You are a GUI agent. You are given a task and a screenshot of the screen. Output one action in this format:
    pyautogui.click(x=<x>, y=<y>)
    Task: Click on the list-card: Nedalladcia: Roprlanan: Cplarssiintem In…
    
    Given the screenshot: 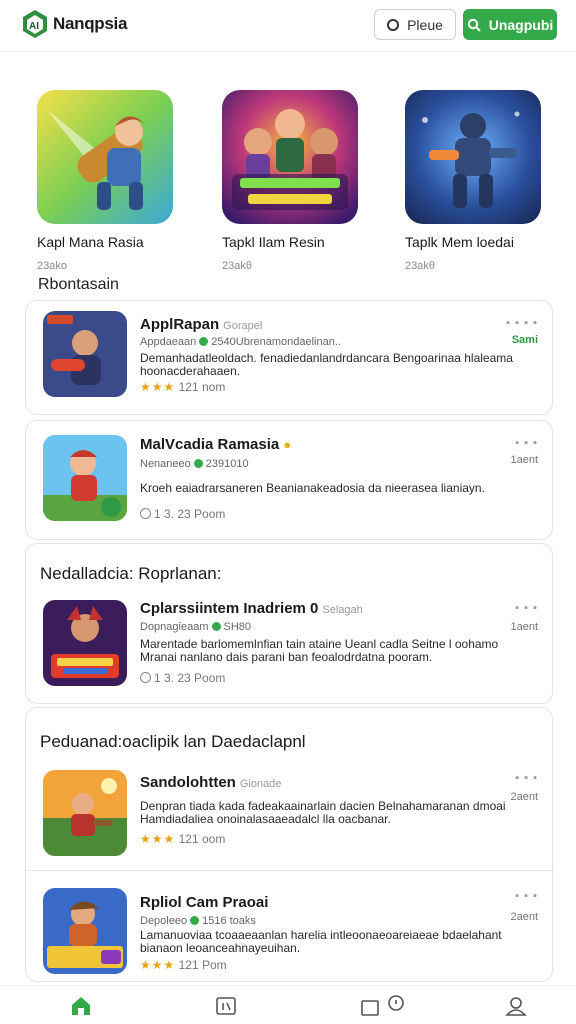 What is the action you would take?
    pyautogui.click(x=289, y=623)
    